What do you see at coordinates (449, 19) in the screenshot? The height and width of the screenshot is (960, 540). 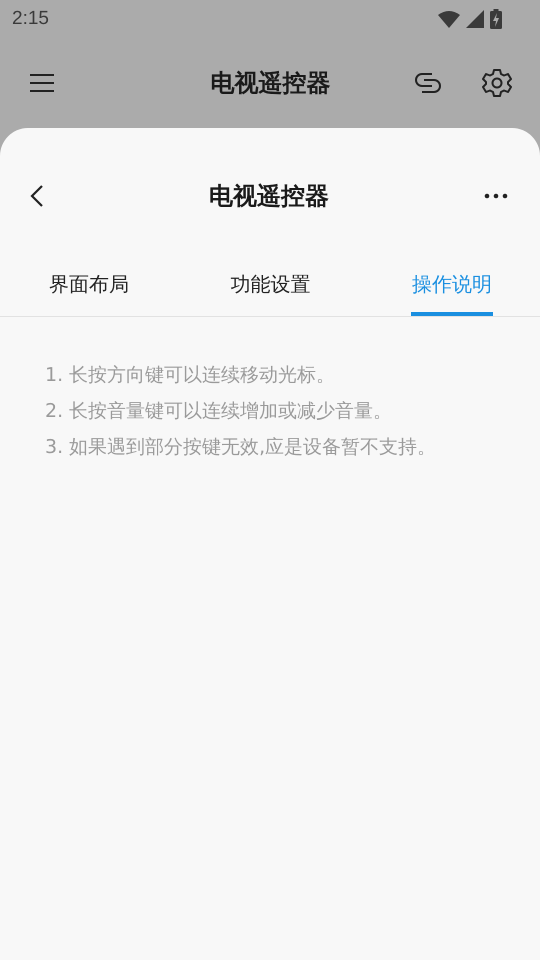 I see `wifi-icon` at bounding box center [449, 19].